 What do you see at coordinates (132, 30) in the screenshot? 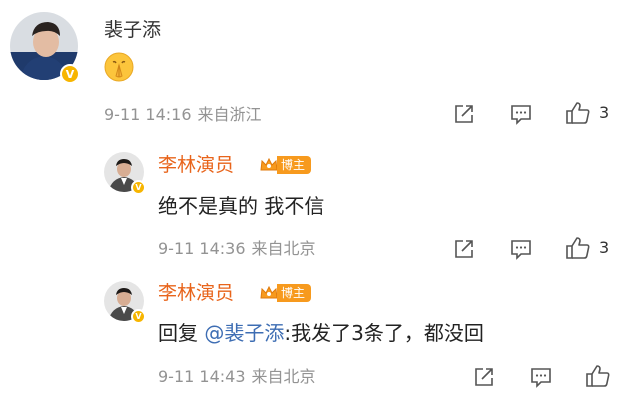
I see `comment-username: 裴子添` at bounding box center [132, 30].